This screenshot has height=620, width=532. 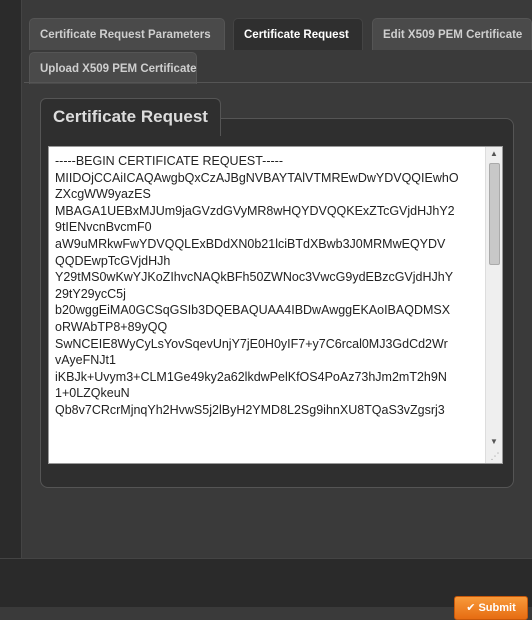 What do you see at coordinates (127, 34) in the screenshot?
I see `tab-certificate-request-parameters: Certificate Request Parameters` at bounding box center [127, 34].